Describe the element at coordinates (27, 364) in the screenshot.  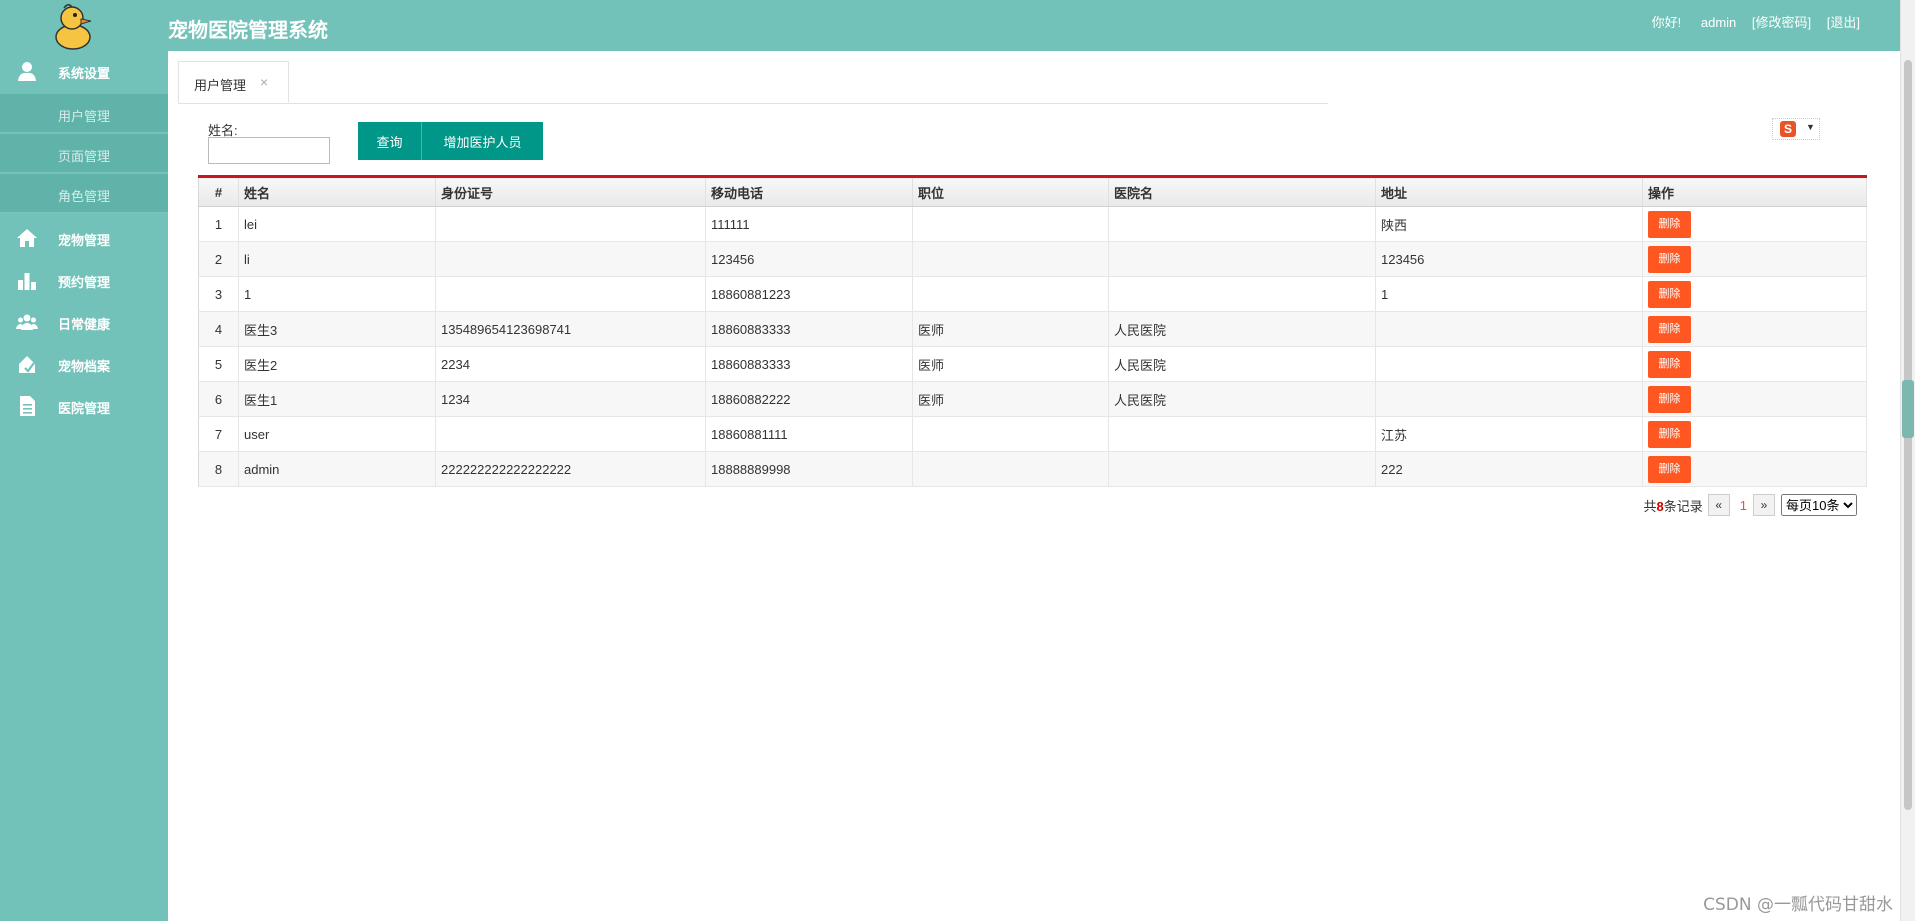
I see `pet-record-icon` at that location.